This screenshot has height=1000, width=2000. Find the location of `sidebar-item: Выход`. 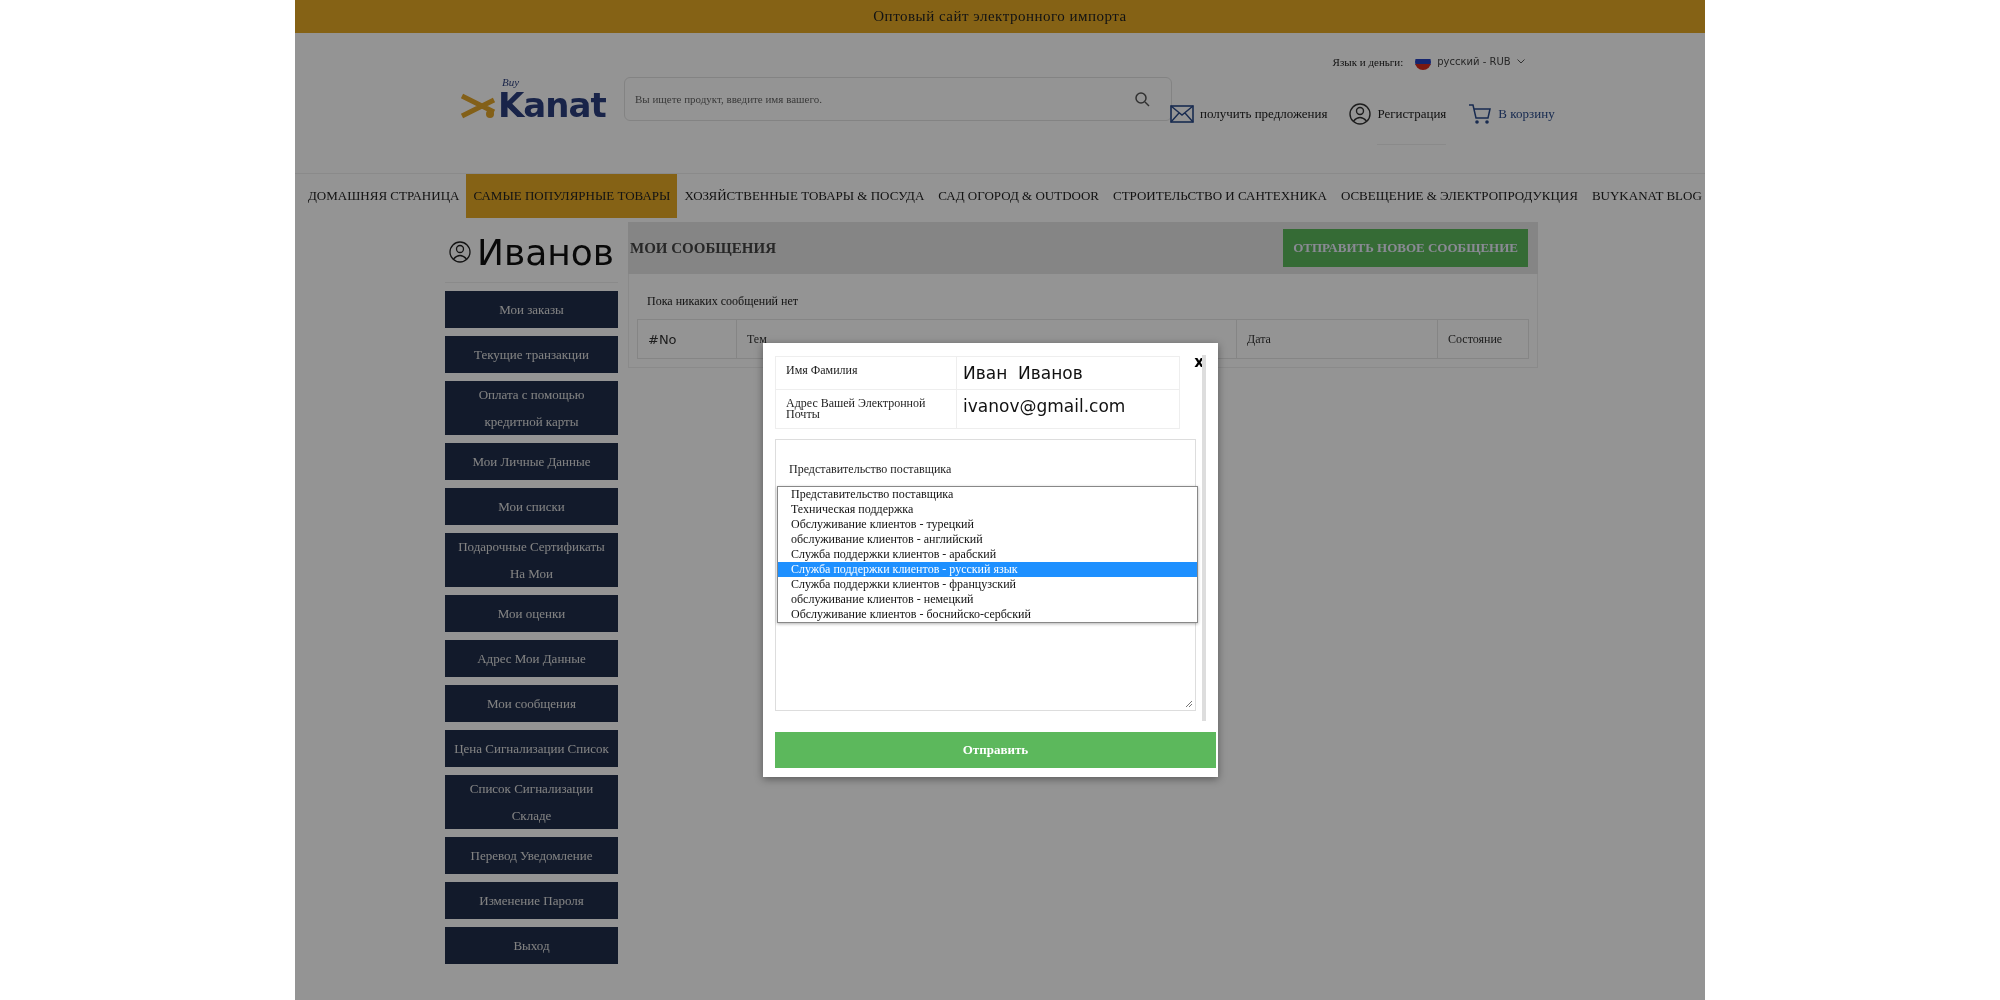

sidebar-item: Выход is located at coordinates (531, 945).